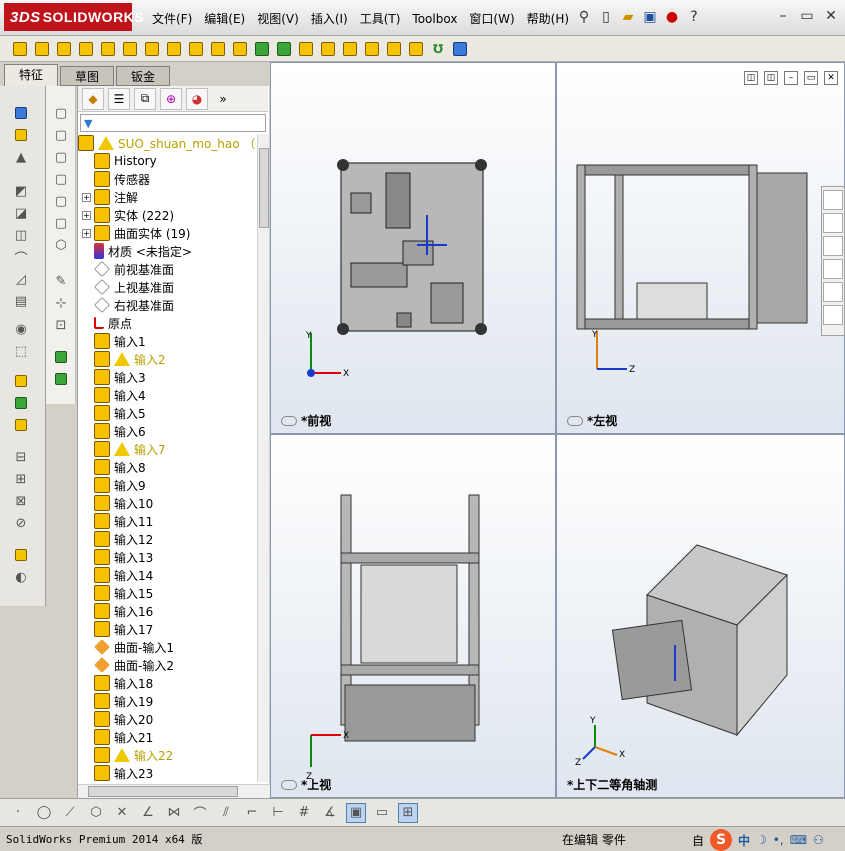 The width and height of the screenshot is (845, 851). Describe the element at coordinates (438, 49) in the screenshot. I see `curves-icon: ℧` at that location.